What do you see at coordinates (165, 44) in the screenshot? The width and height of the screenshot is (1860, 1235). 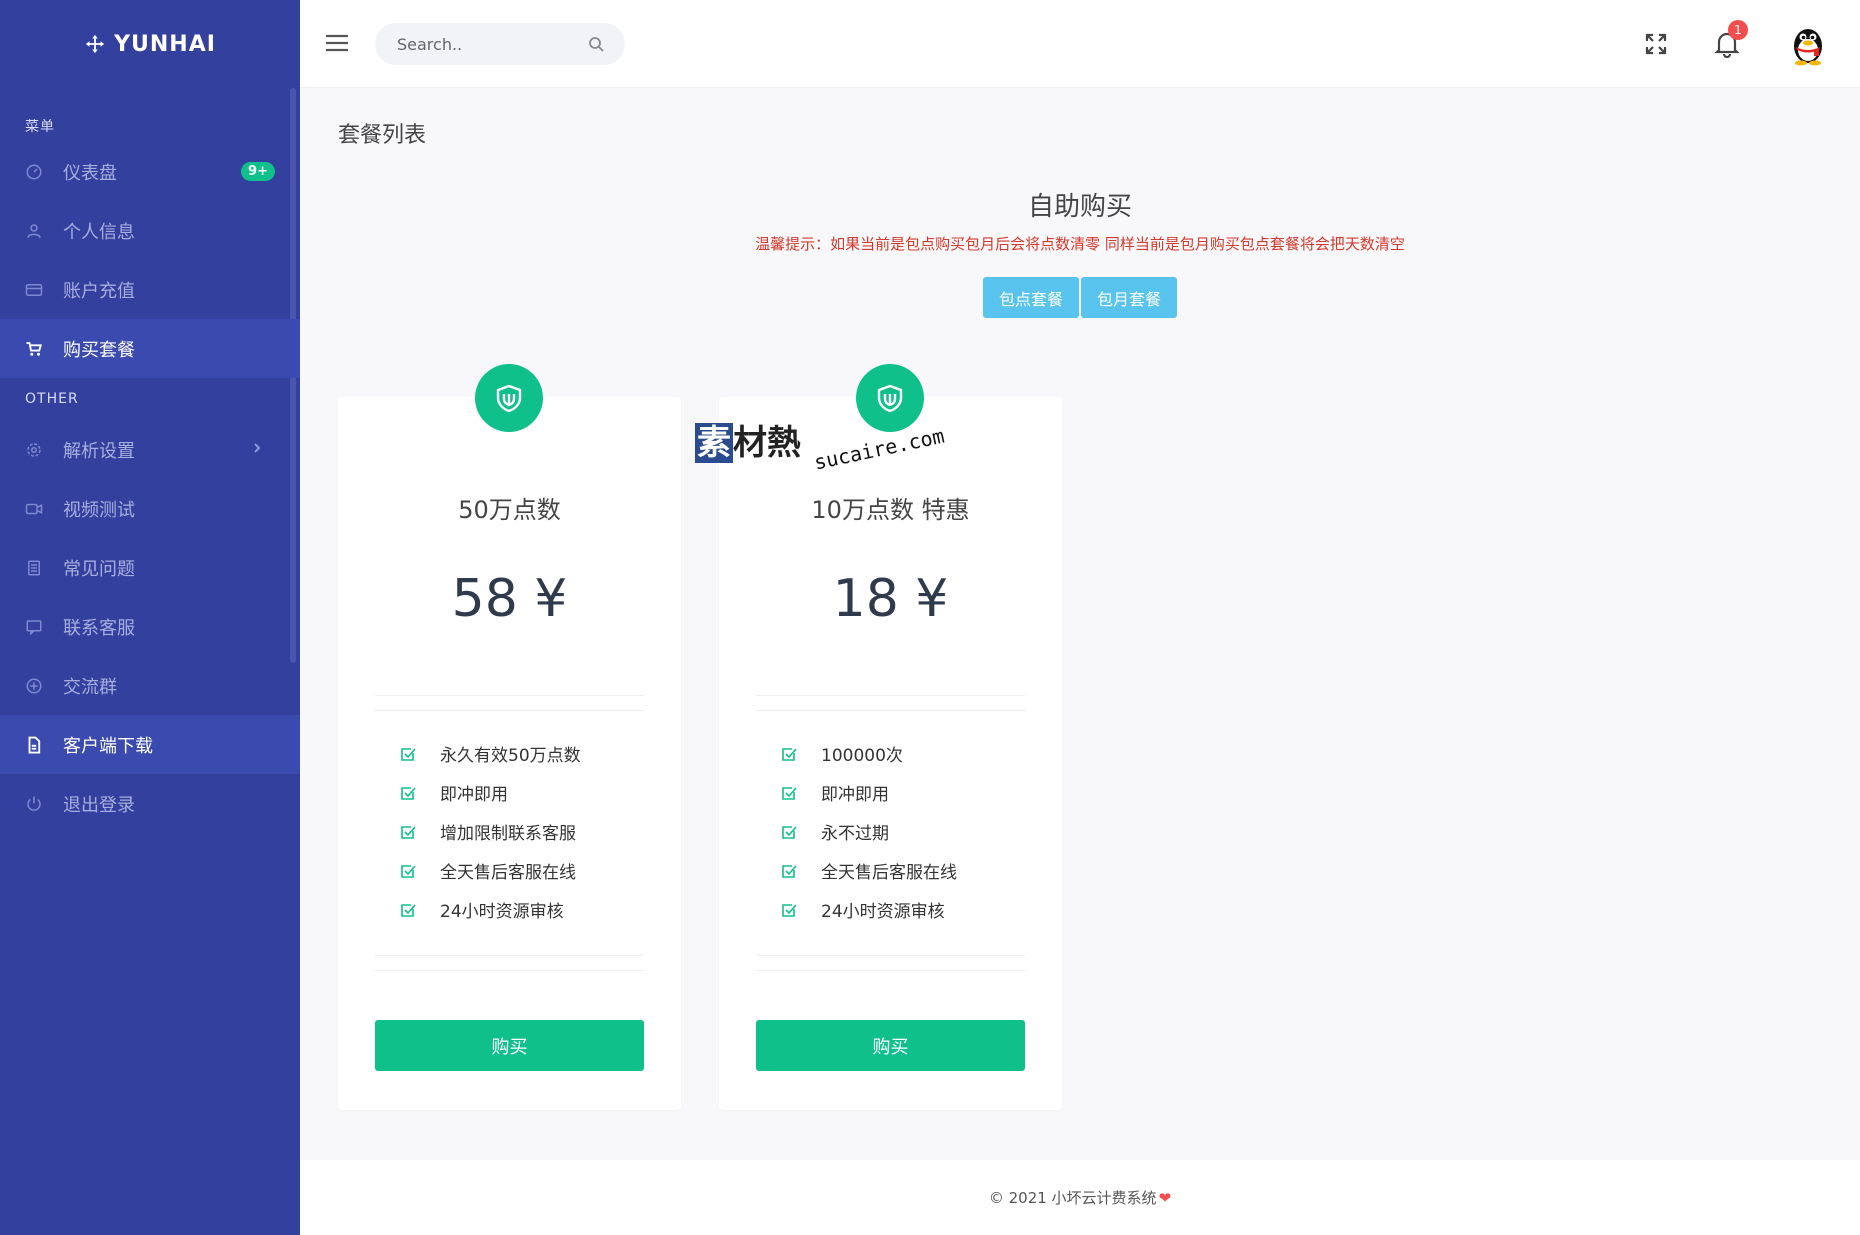 I see `brand-name: YUNHAI` at bounding box center [165, 44].